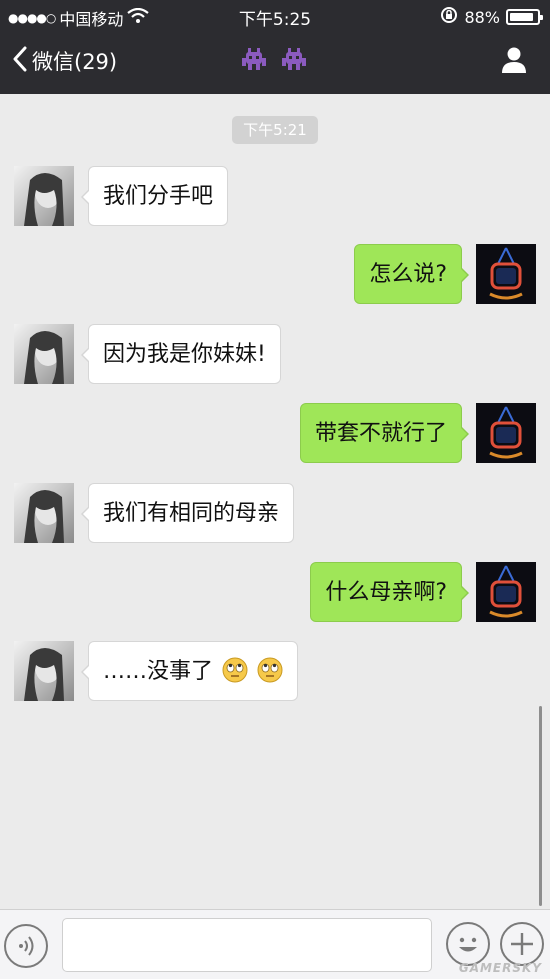 This screenshot has width=550, height=979. Describe the element at coordinates (500, 968) in the screenshot. I see `watermark: GAMERSKY` at that location.